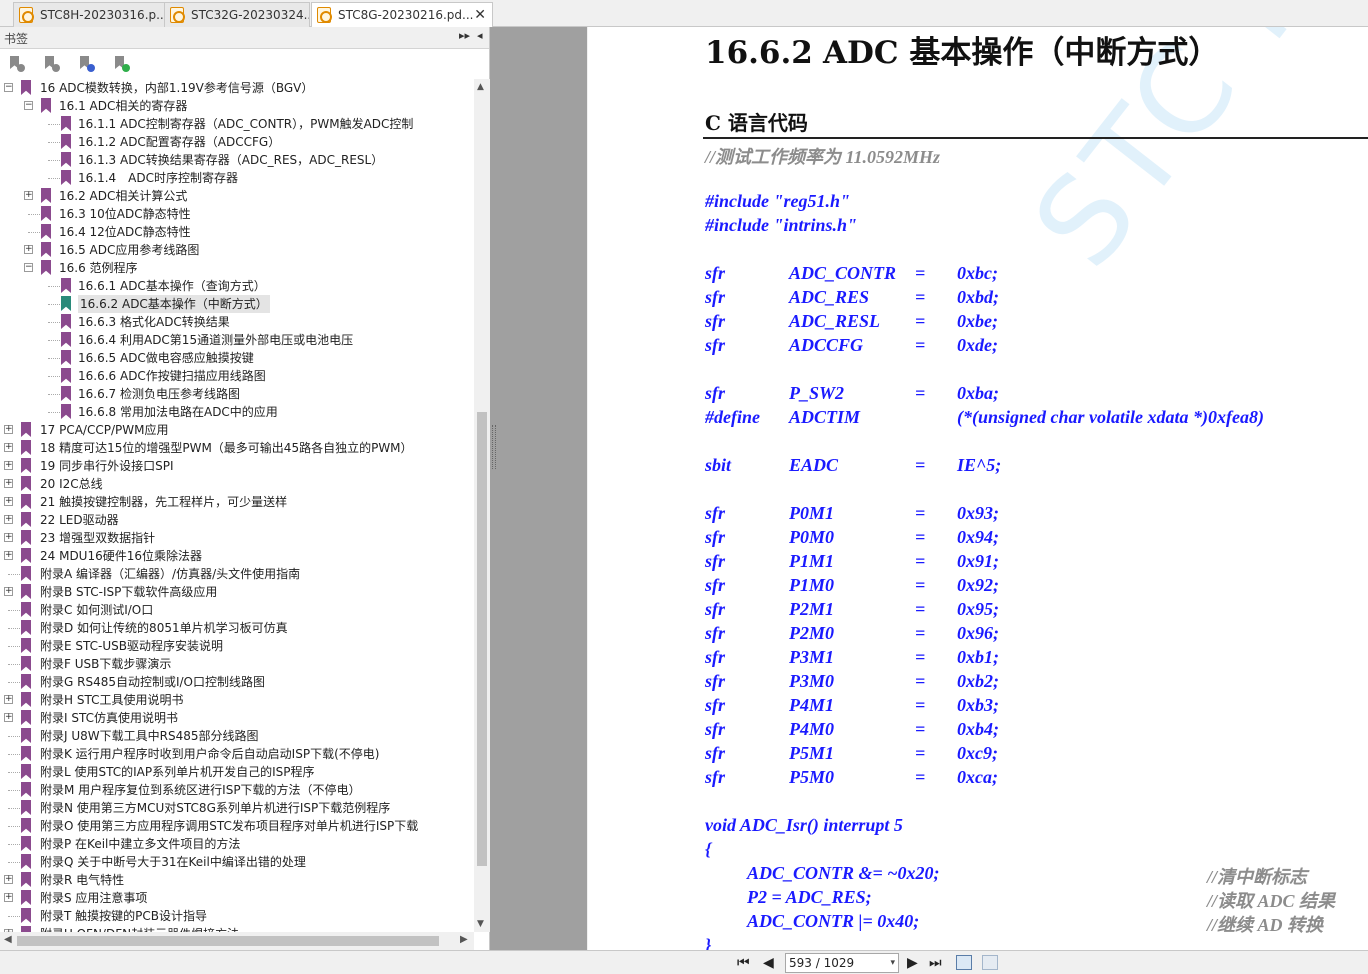 This screenshot has width=1368, height=974. I want to click on chevron-down-icon: ▾, so click(892, 963).